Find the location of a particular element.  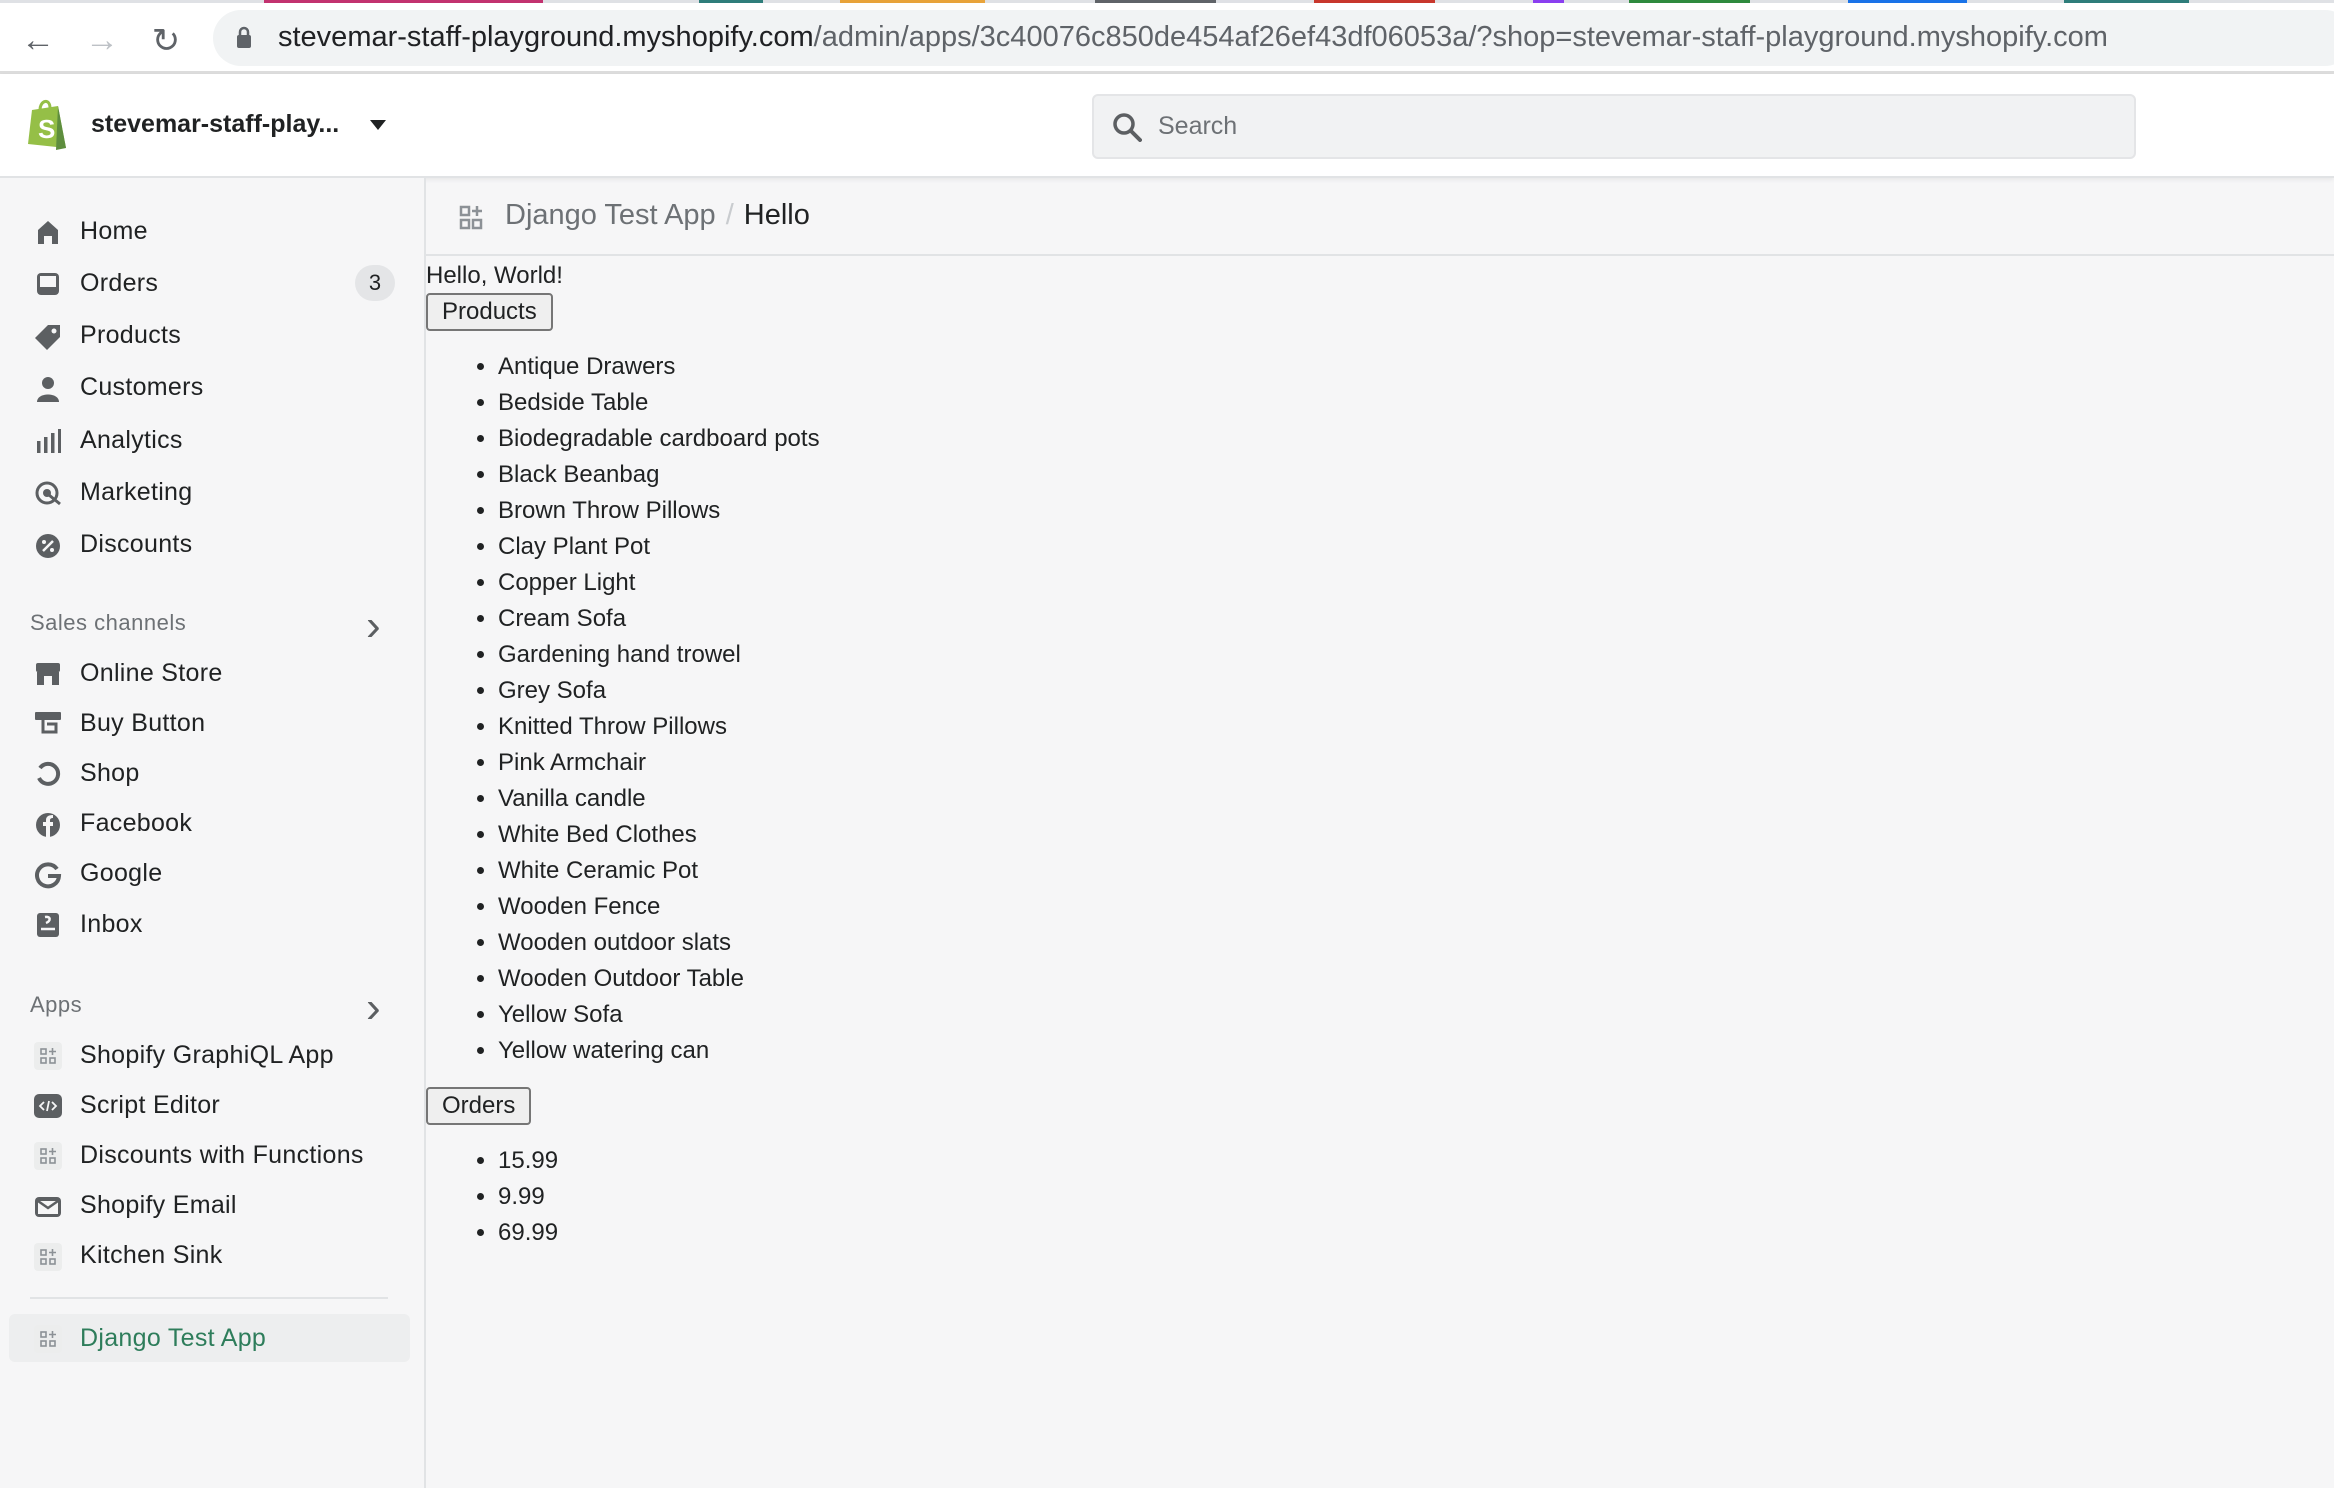

product-list-item: Bedside Table is located at coordinates (659, 403).